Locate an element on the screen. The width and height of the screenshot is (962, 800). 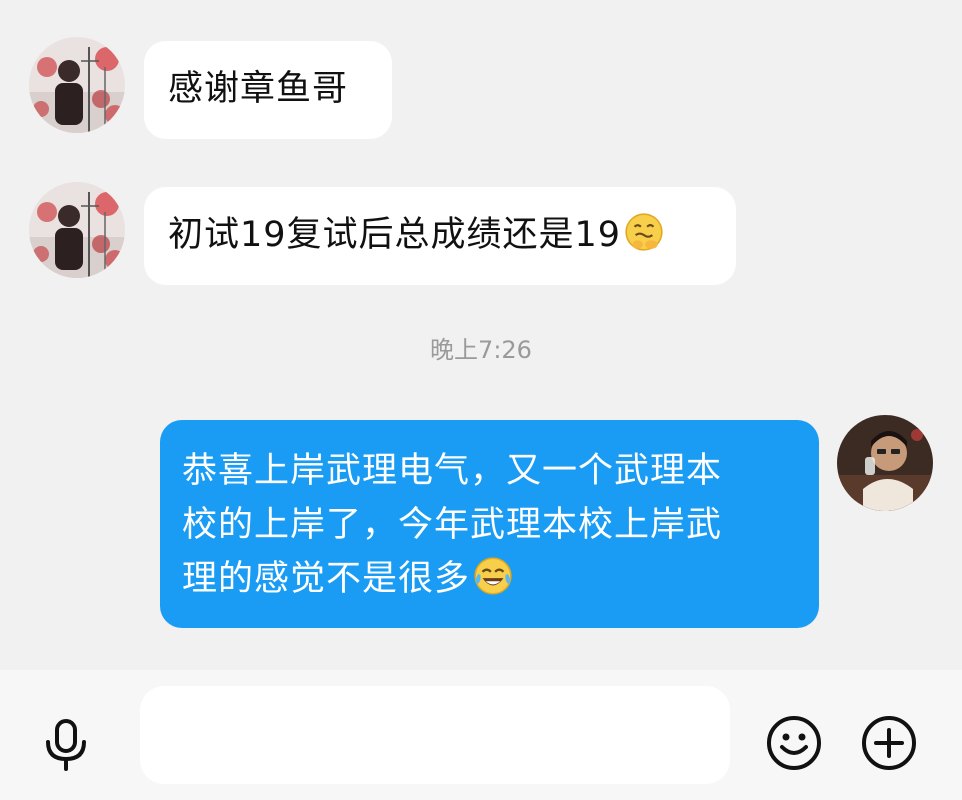
message-text-line: 校的上岸了，今年武理本校上岸武 is located at coordinates (452, 525).